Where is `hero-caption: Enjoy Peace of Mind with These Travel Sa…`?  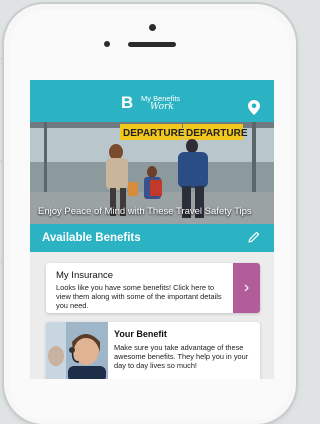
hero-caption: Enjoy Peace of Mind with These Travel Sa… is located at coordinates (145, 211).